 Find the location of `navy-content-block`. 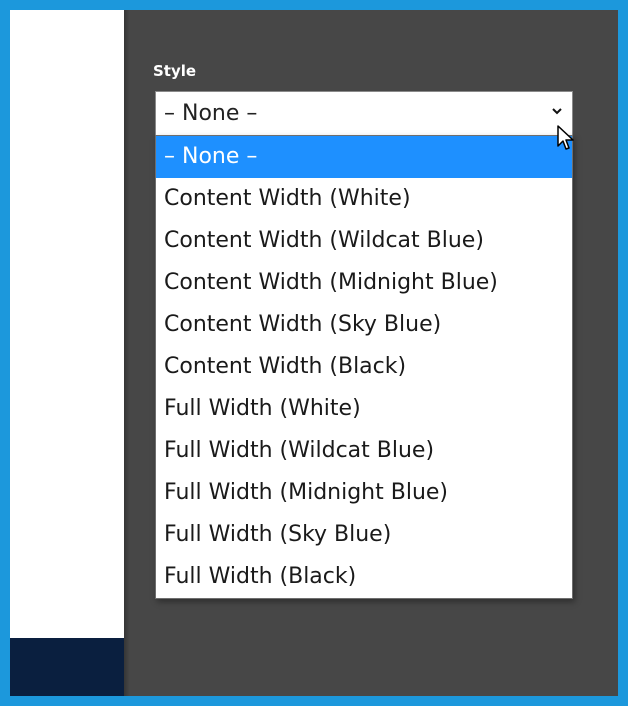

navy-content-block is located at coordinates (67, 667).